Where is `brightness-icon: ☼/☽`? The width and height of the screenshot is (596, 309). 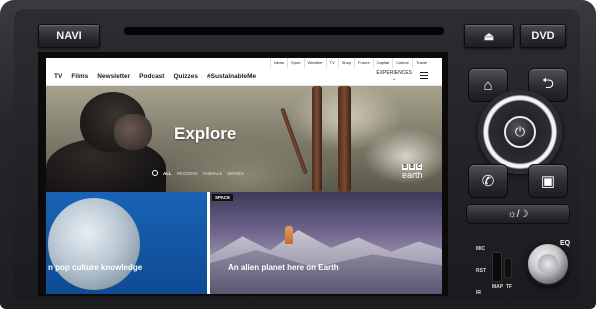
brightness-icon: ☼/☽ is located at coordinates (518, 214).